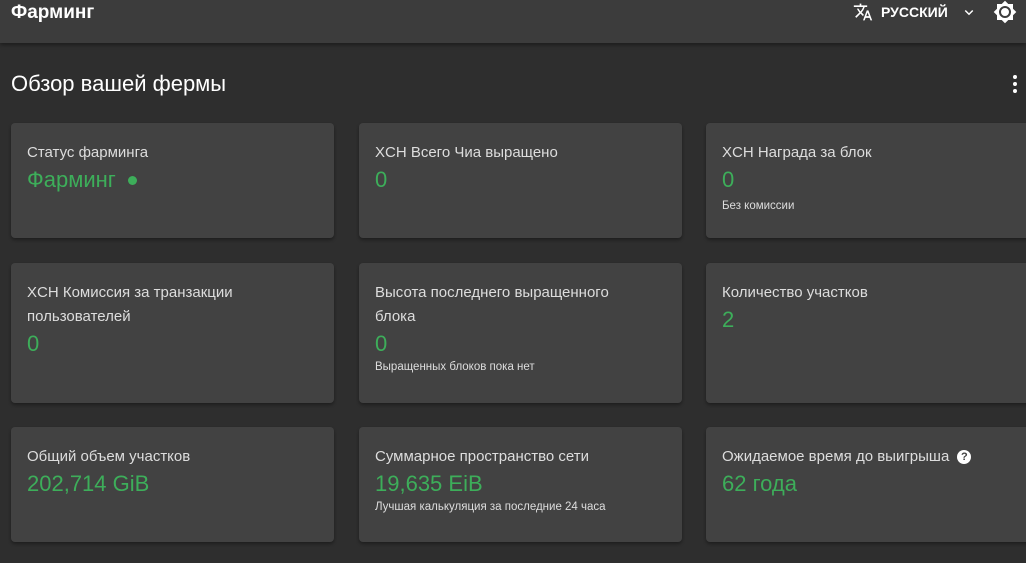 This screenshot has height=563, width=1026. What do you see at coordinates (836, 456) in the screenshot?
I see `card-label-text: Ожидаемое время до выигрыша` at bounding box center [836, 456].